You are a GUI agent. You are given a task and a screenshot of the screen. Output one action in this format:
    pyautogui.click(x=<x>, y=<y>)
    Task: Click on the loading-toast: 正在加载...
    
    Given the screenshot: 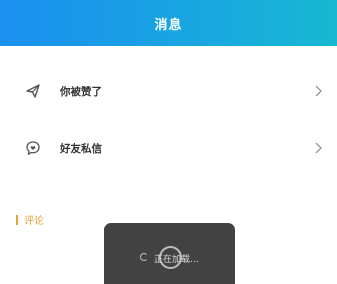 What is the action you would take?
    pyautogui.click(x=169, y=253)
    